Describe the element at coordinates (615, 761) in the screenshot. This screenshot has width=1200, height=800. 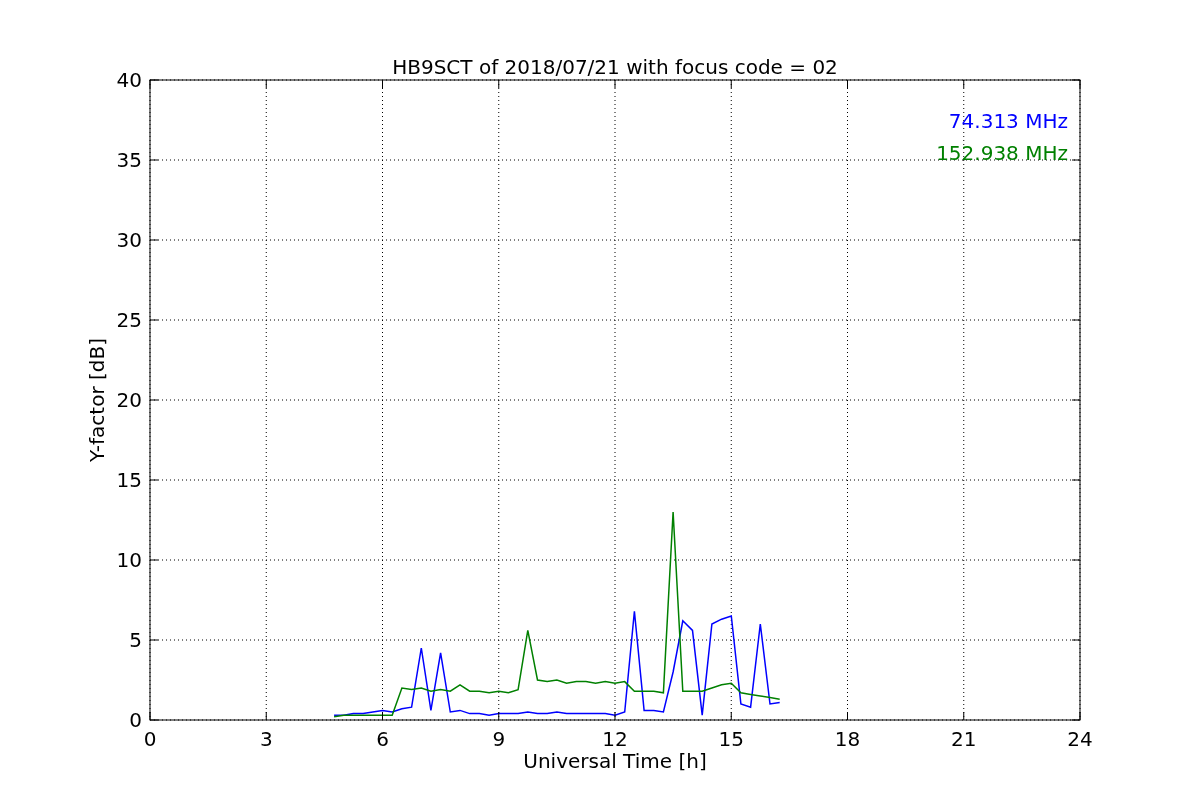
I see `x-axis-label: Universal Time [h]` at that location.